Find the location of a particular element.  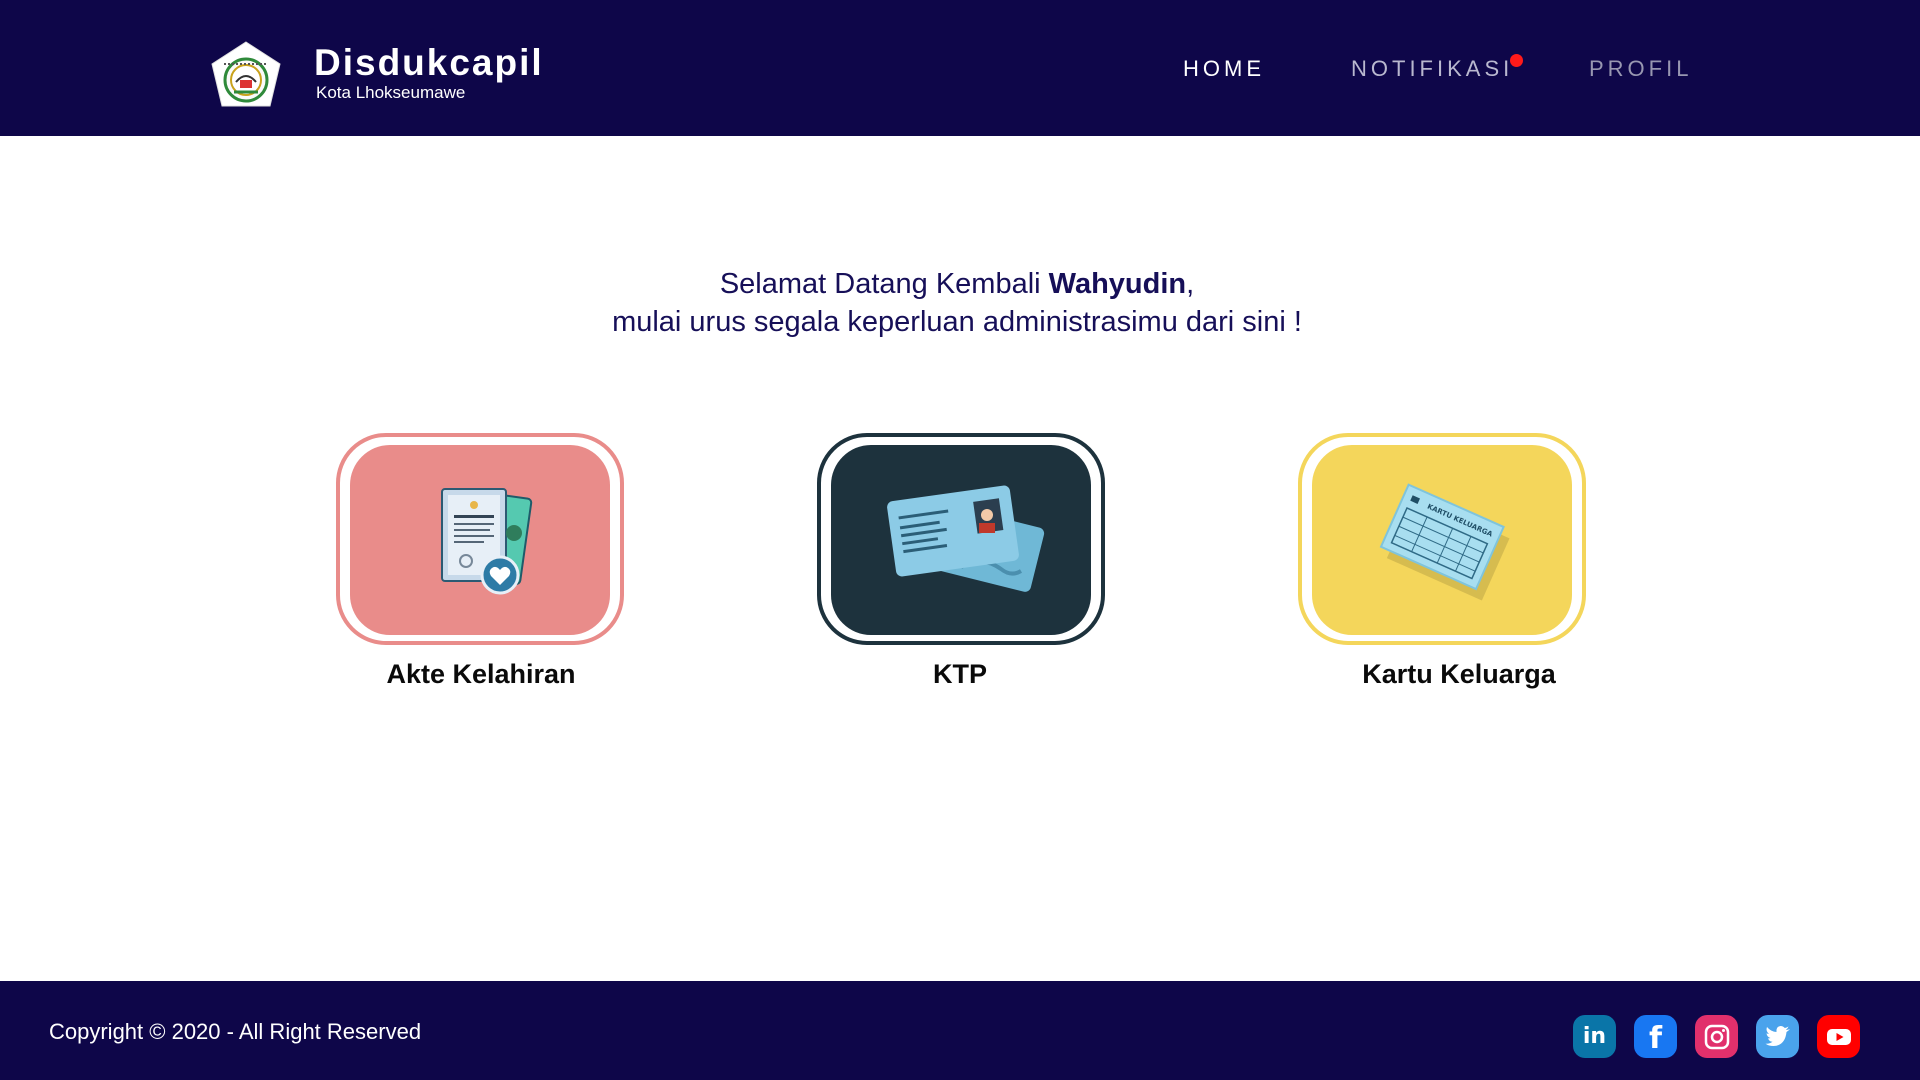

linkedin-glyph: in is located at coordinates (1594, 1036).